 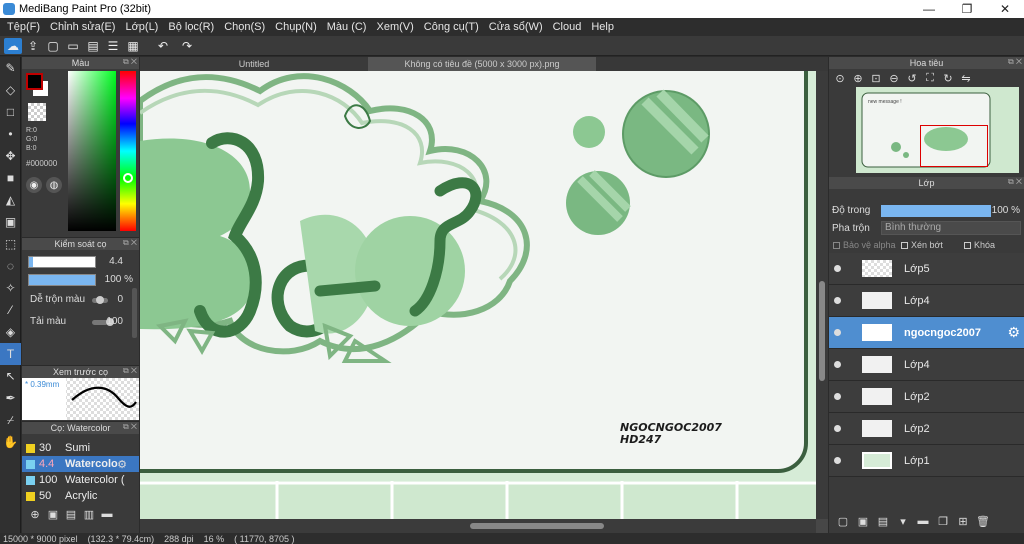 What do you see at coordinates (922, 245) in the screenshot?
I see `clipping-checkbox: Xén bớt` at bounding box center [922, 245].